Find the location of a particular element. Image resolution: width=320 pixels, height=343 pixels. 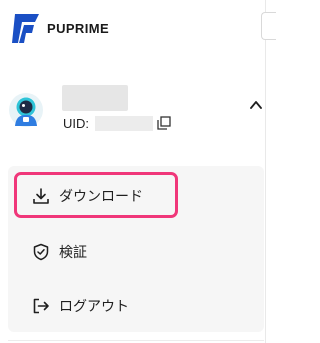

logout-icon is located at coordinates (41, 306).